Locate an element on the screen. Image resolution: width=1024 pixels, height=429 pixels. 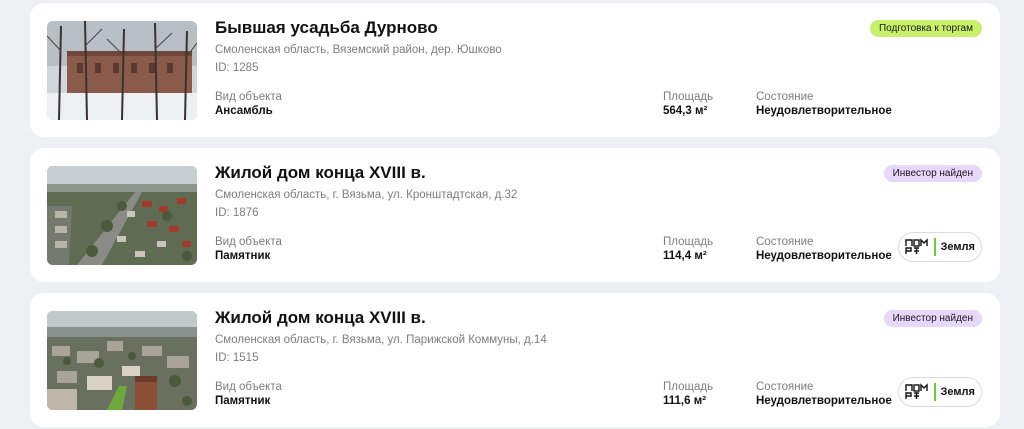
listing-id: ID: 1285 is located at coordinates (237, 68).